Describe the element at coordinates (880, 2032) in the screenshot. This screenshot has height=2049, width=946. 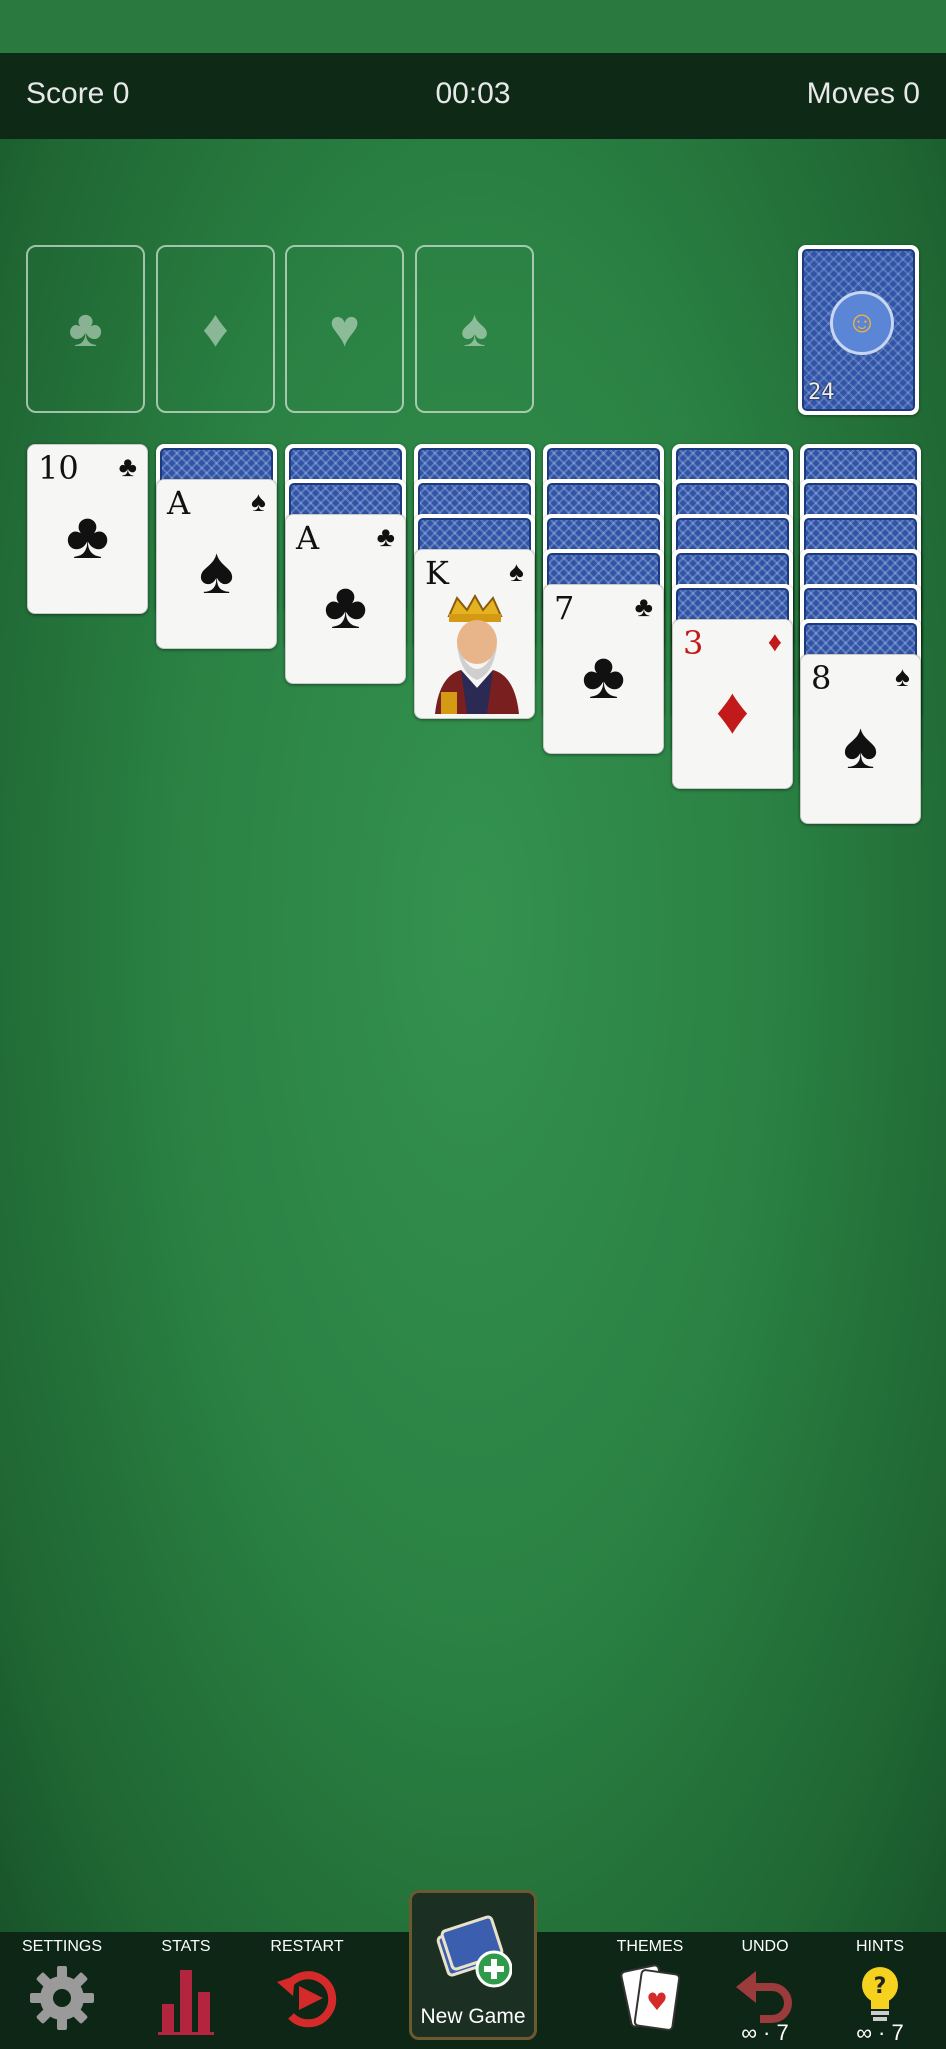
I see `hints-count: ∞ · 7` at that location.